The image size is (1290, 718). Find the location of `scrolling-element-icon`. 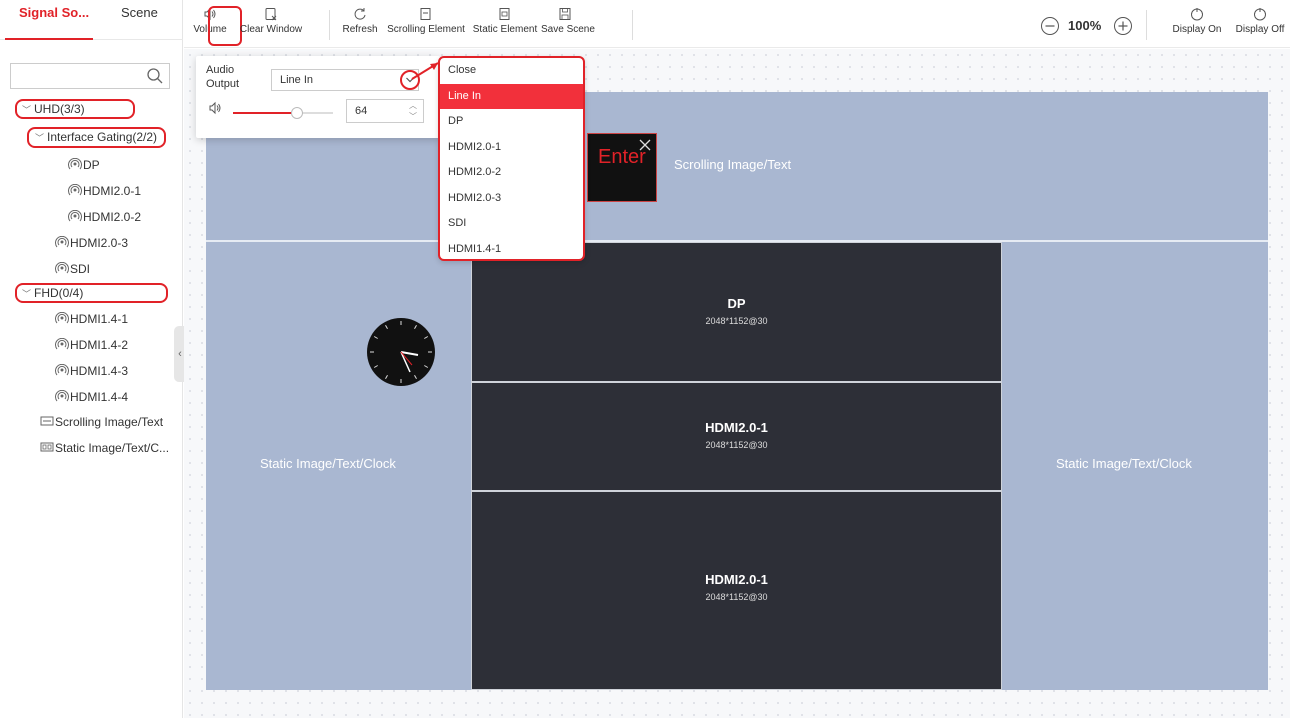

scrolling-element-icon is located at coordinates (425, 14).